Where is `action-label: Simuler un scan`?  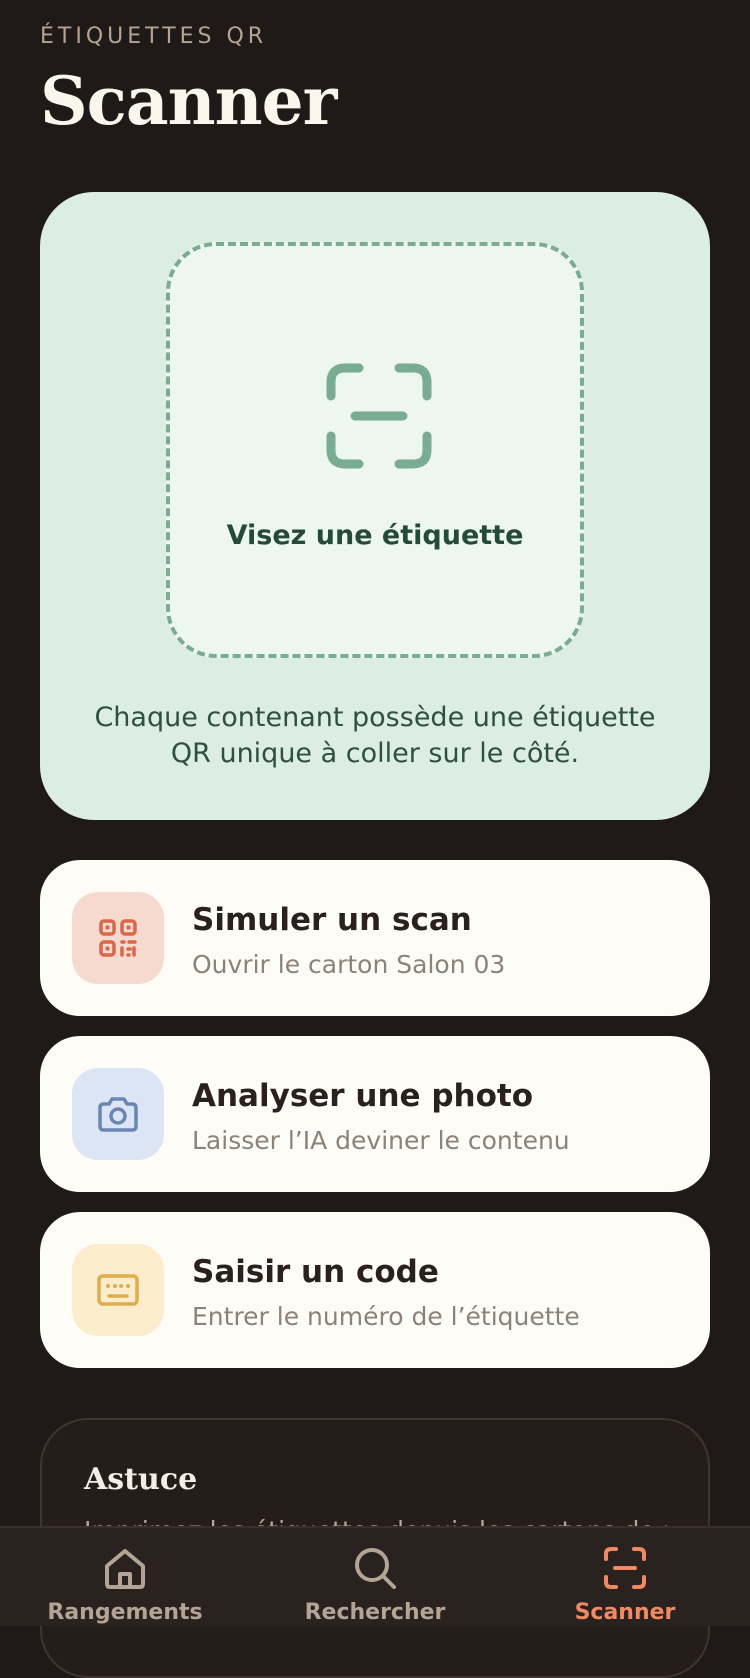
action-label: Simuler un scan is located at coordinates (332, 920).